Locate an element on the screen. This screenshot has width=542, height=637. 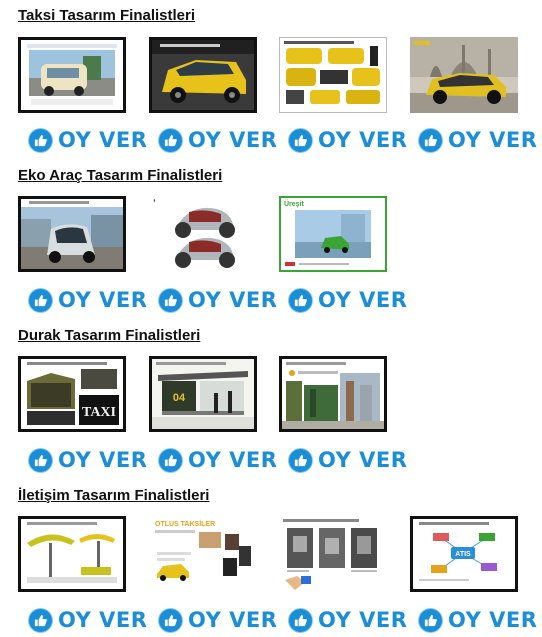
oy-ver-button-taksi-1: OY VER is located at coordinates (87, 140).